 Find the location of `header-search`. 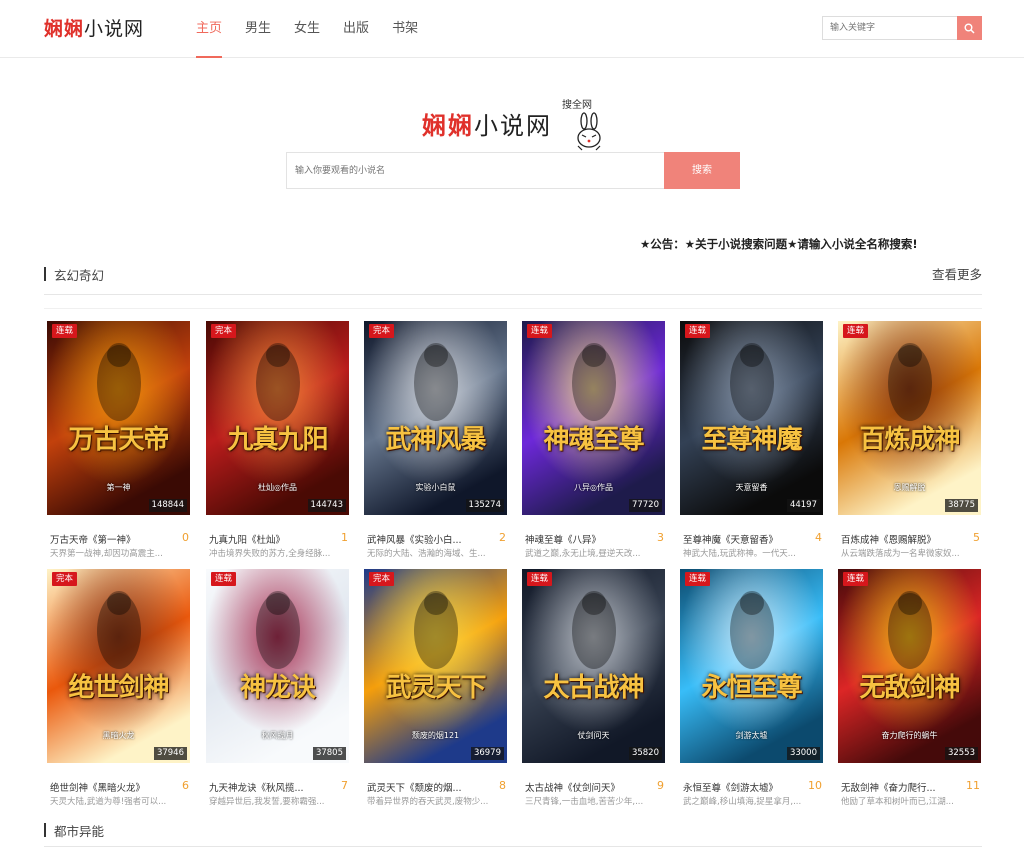

header-search is located at coordinates (902, 28).